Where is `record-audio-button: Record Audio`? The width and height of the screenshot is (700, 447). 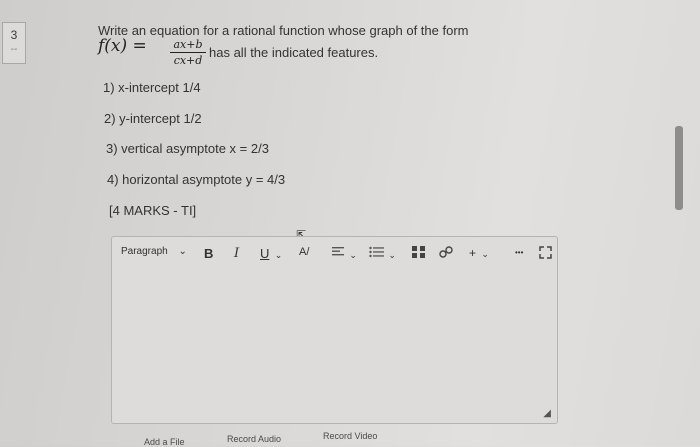
record-audio-button: Record Audio is located at coordinates (254, 439).